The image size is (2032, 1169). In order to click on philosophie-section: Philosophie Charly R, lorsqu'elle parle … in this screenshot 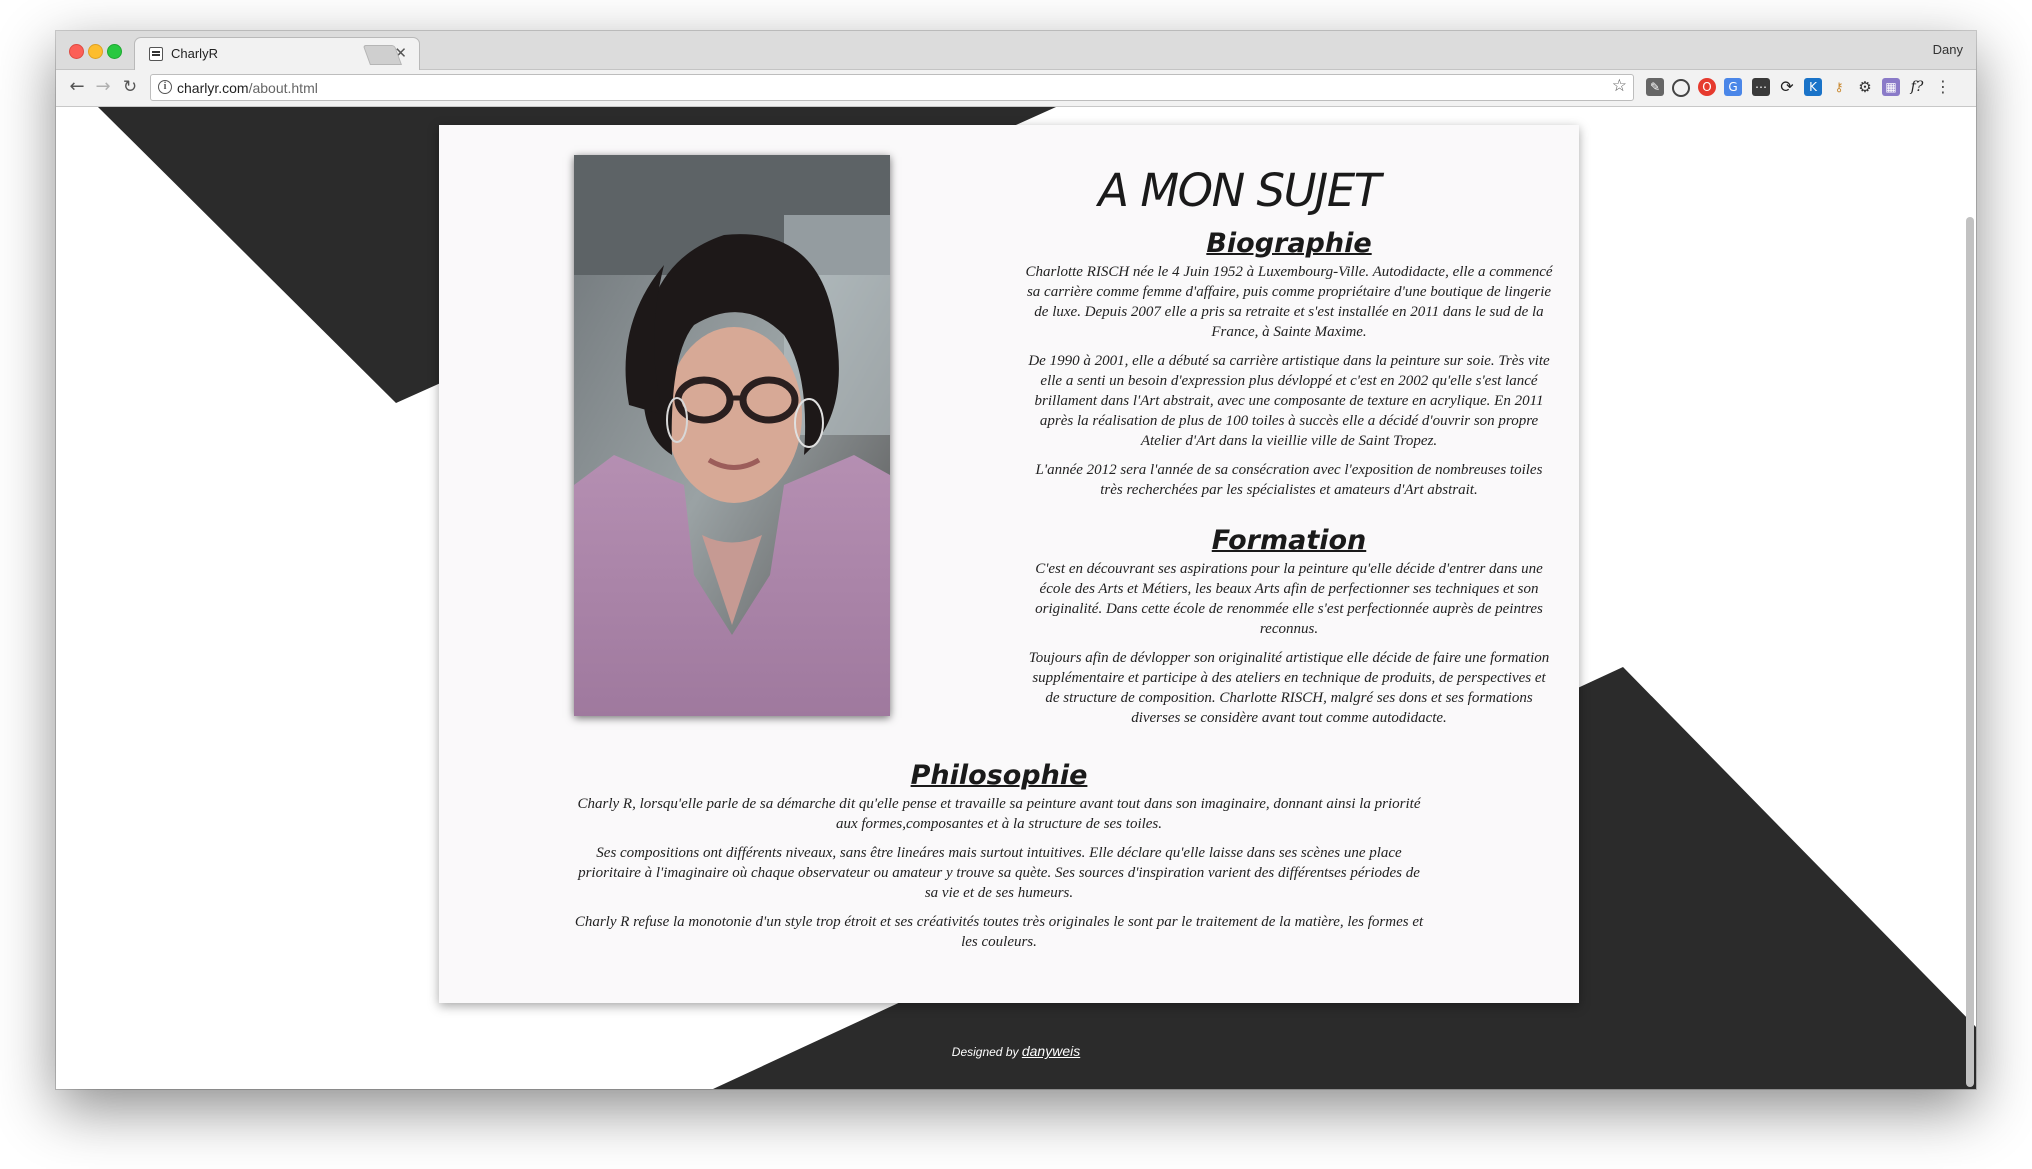, I will do `click(999, 855)`.